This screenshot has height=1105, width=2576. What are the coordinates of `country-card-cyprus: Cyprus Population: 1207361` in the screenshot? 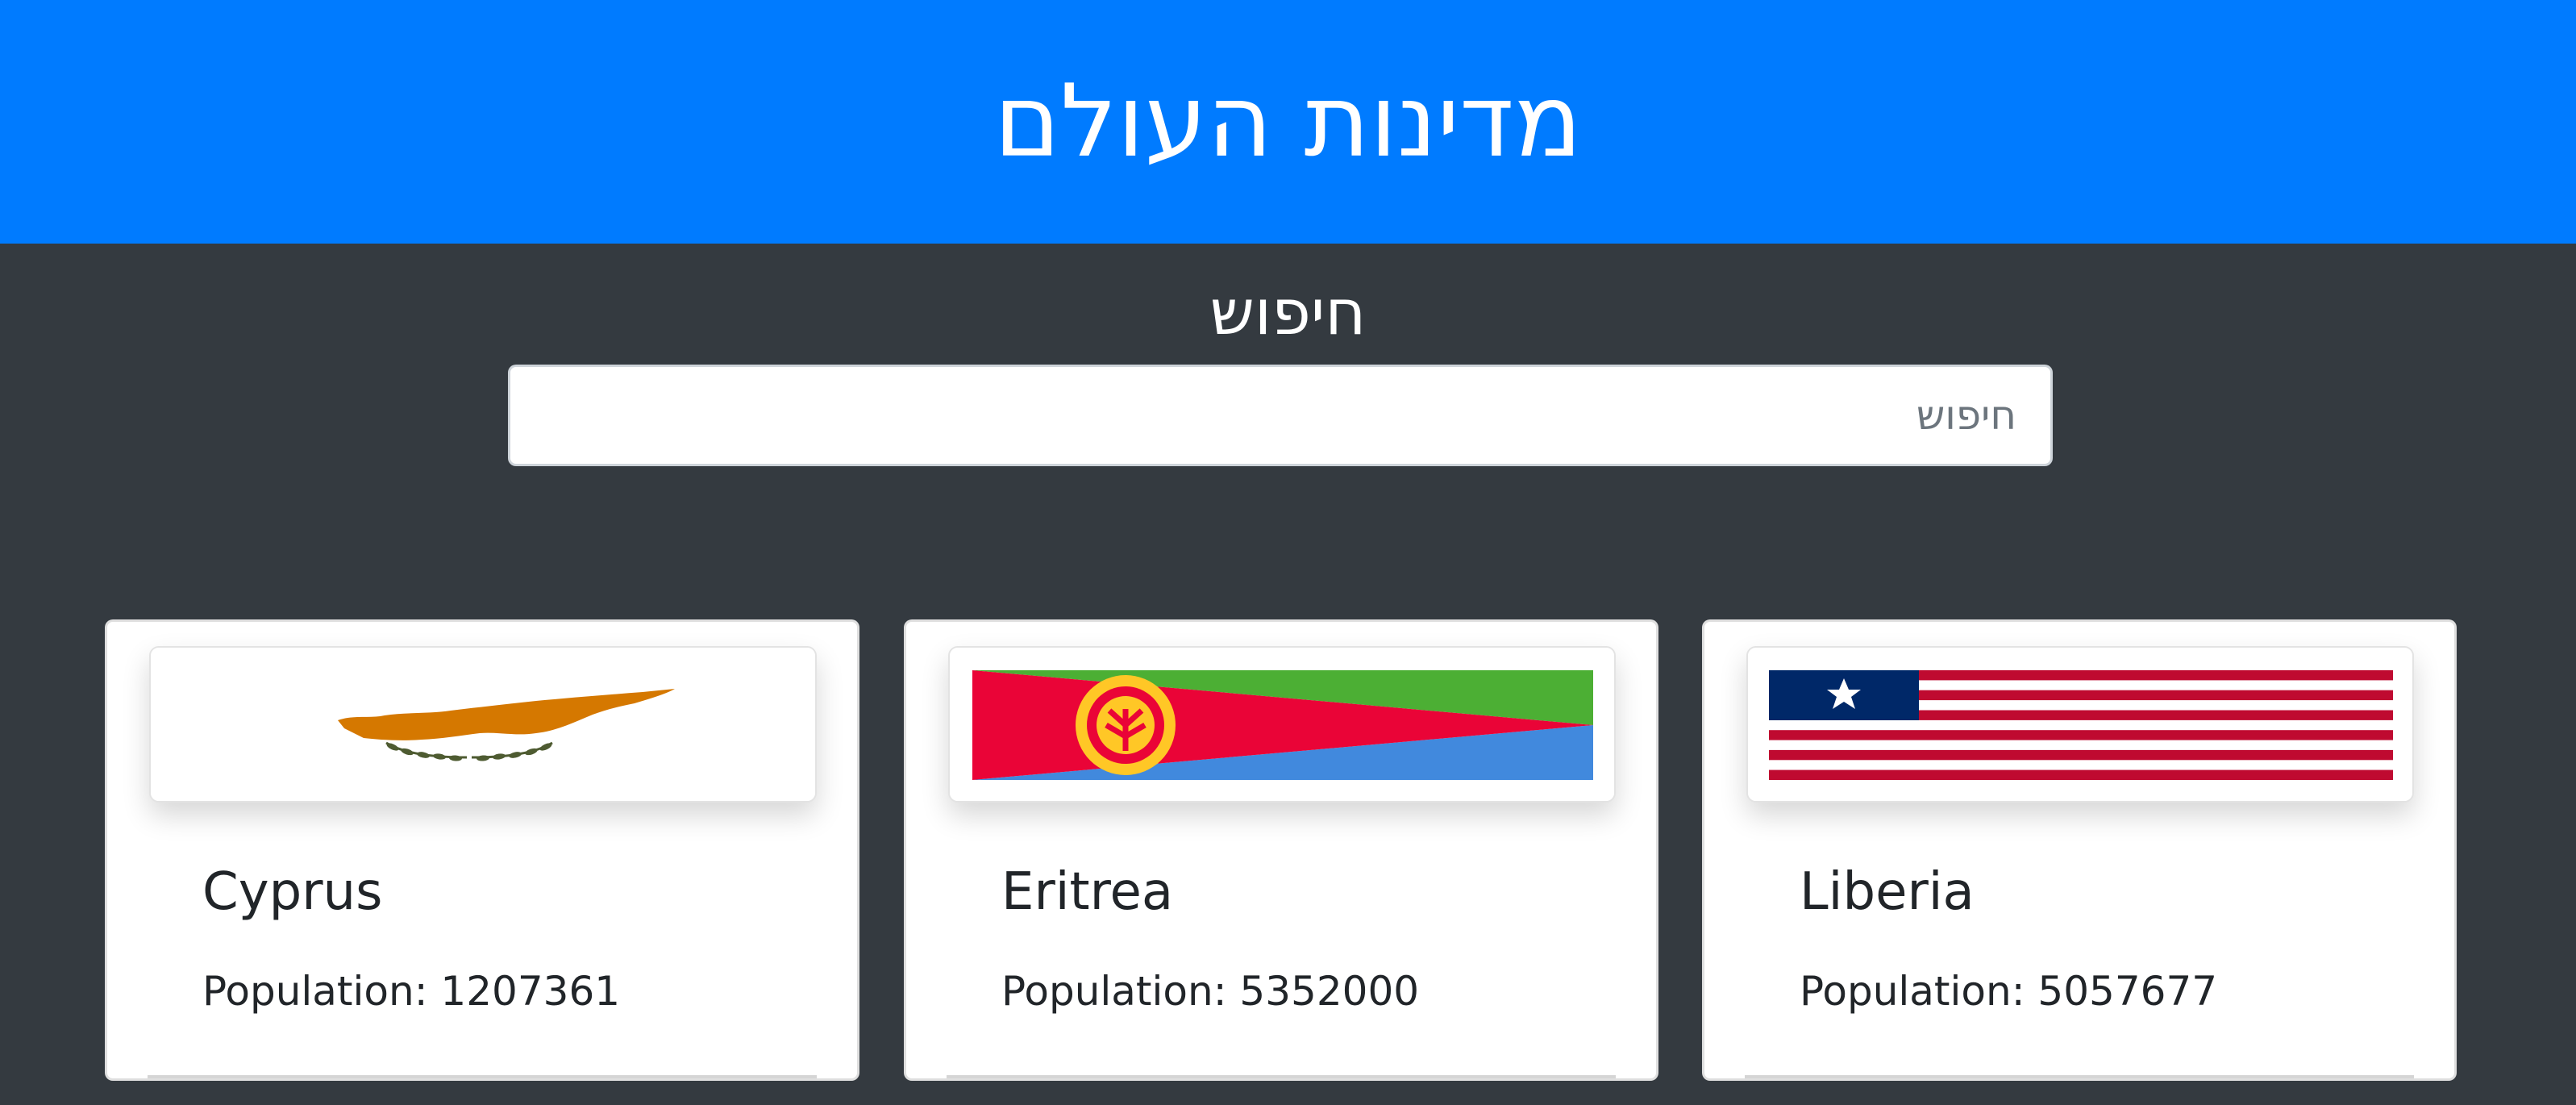 It's located at (482, 850).